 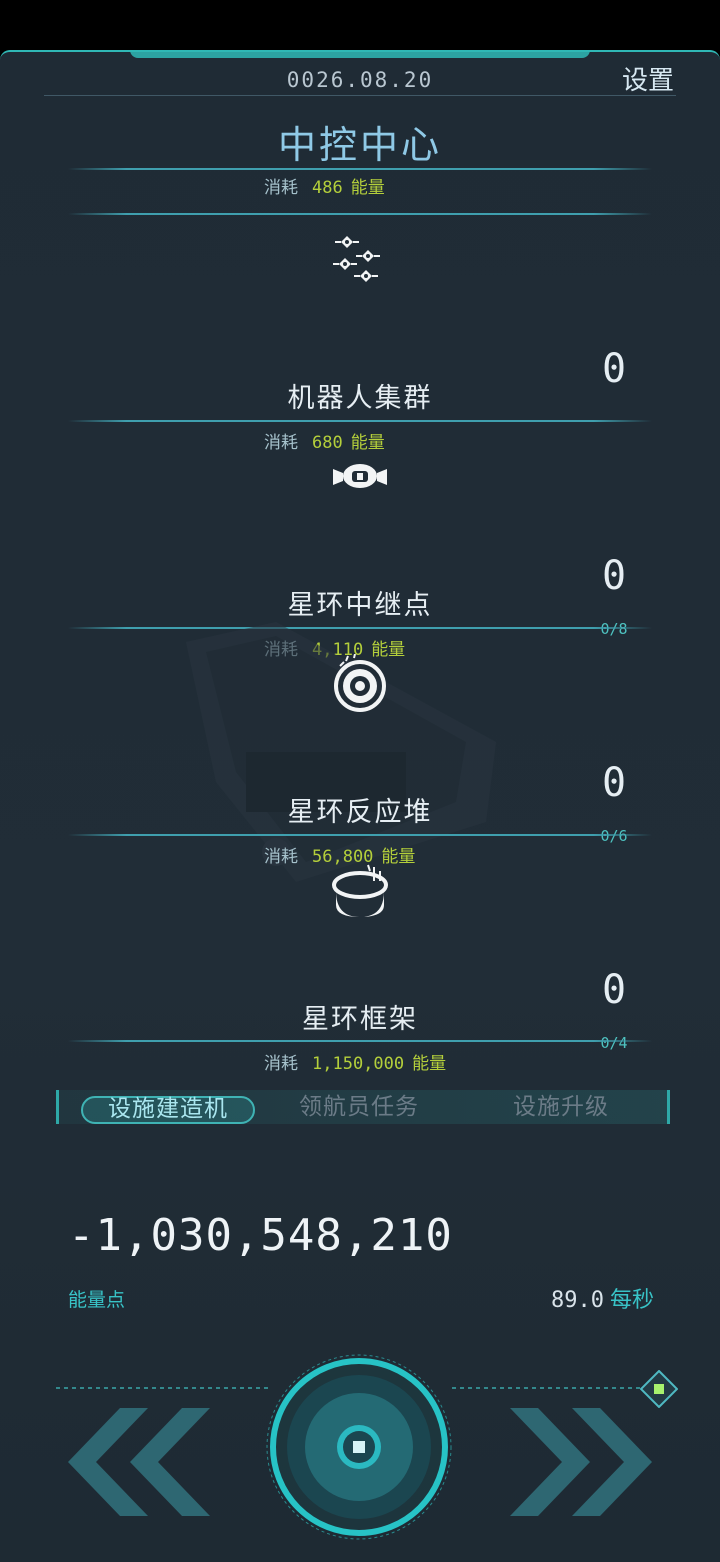 What do you see at coordinates (580, 1462) in the screenshot?
I see `double-chevron-right-icon` at bounding box center [580, 1462].